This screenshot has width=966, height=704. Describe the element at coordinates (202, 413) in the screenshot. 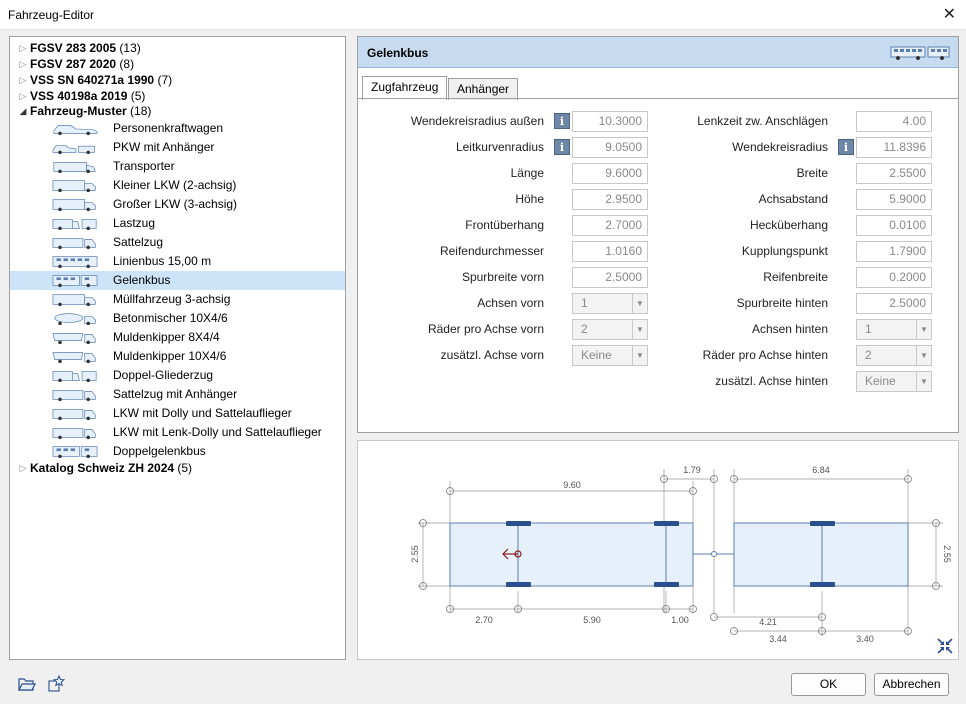

I see `tree-item-label: LKW mit Dolly und Sattelauflieger` at that location.